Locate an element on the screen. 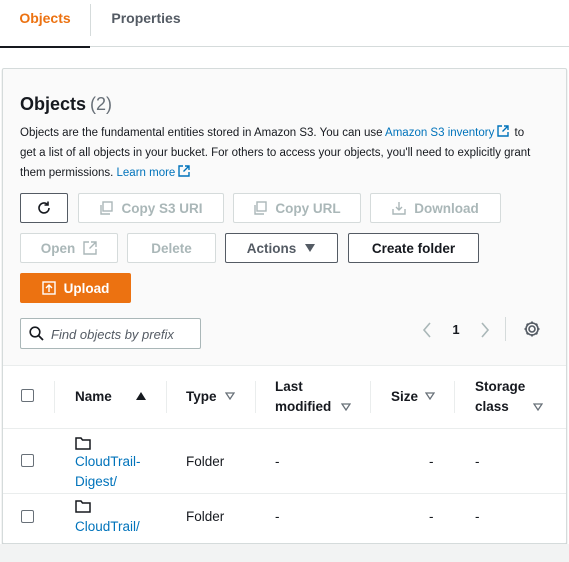 The width and height of the screenshot is (569, 562). gear-icon is located at coordinates (532, 329).